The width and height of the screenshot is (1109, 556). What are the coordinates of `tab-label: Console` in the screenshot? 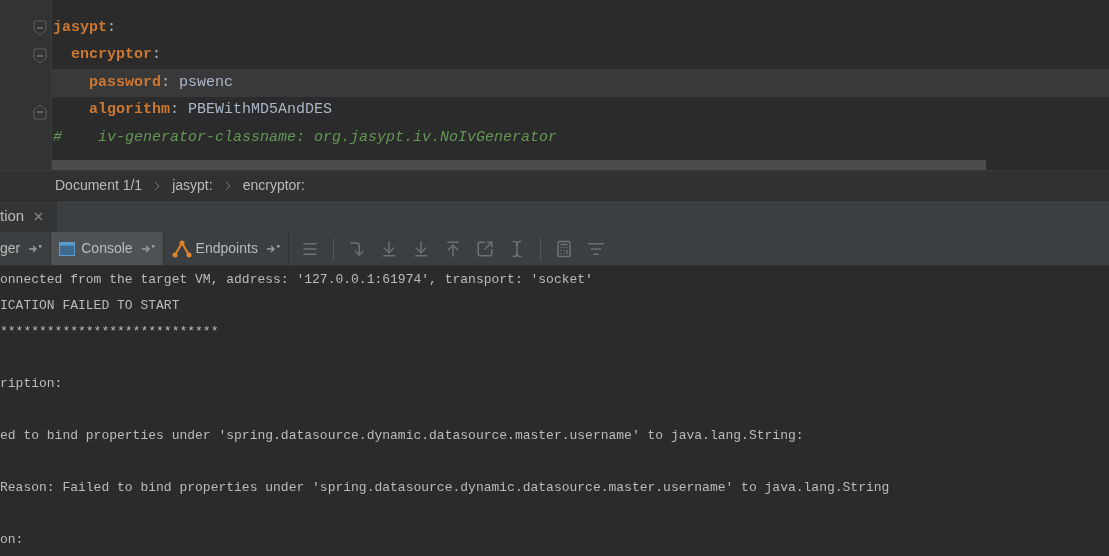 It's located at (107, 248).